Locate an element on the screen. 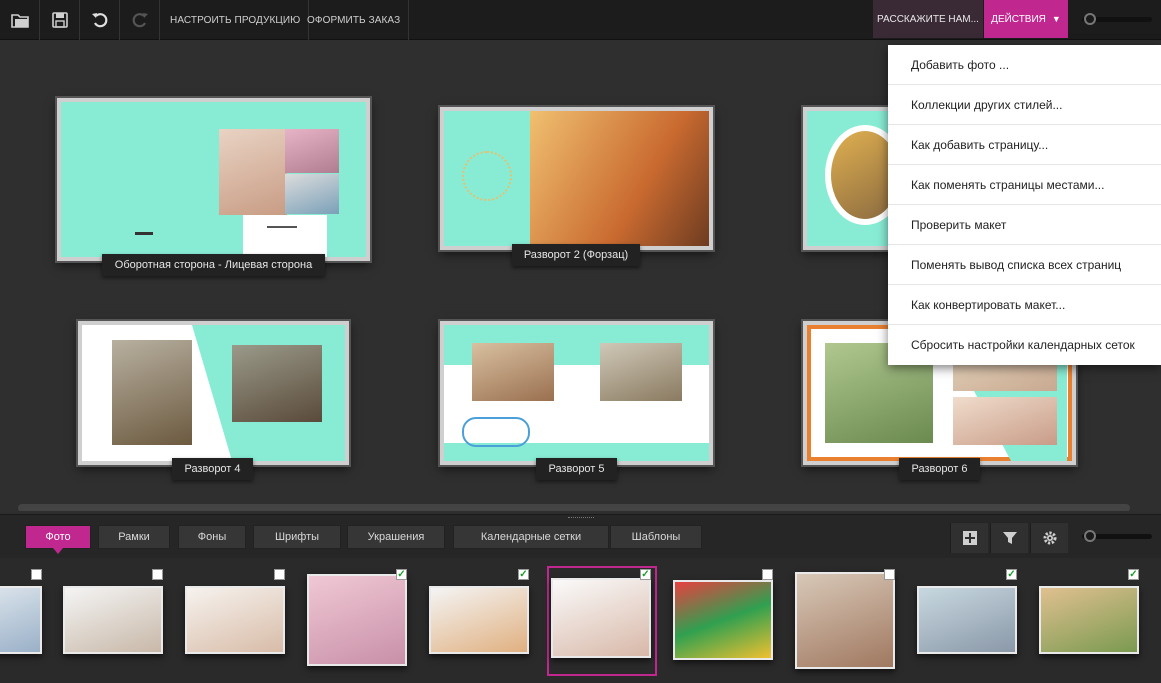 The width and height of the screenshot is (1161, 683). undo-button is located at coordinates (100, 20).